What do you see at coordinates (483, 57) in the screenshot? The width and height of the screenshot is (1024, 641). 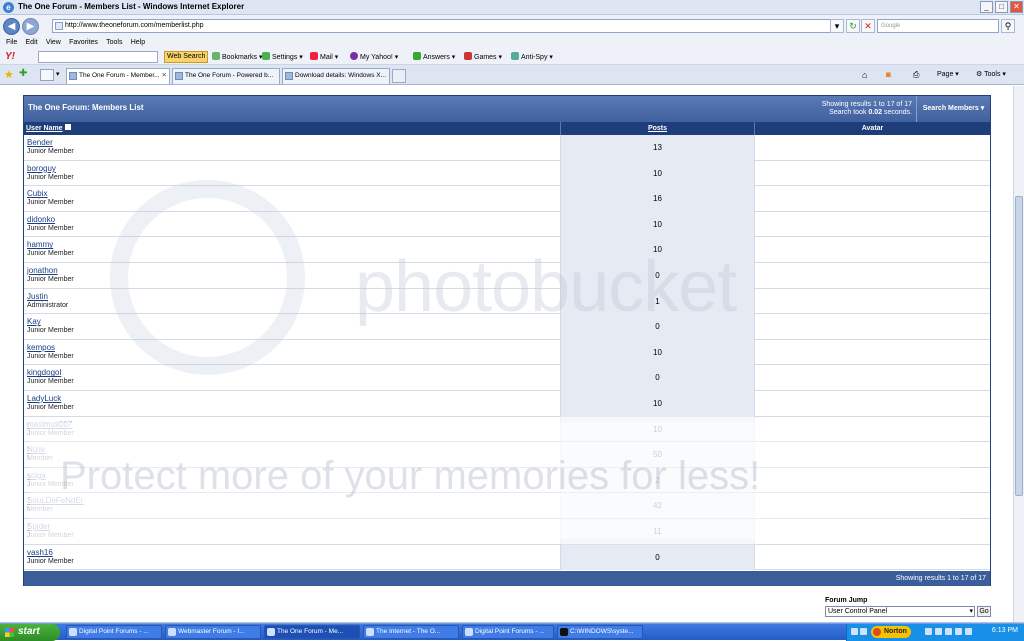 I see `games-button: Games ▾` at bounding box center [483, 57].